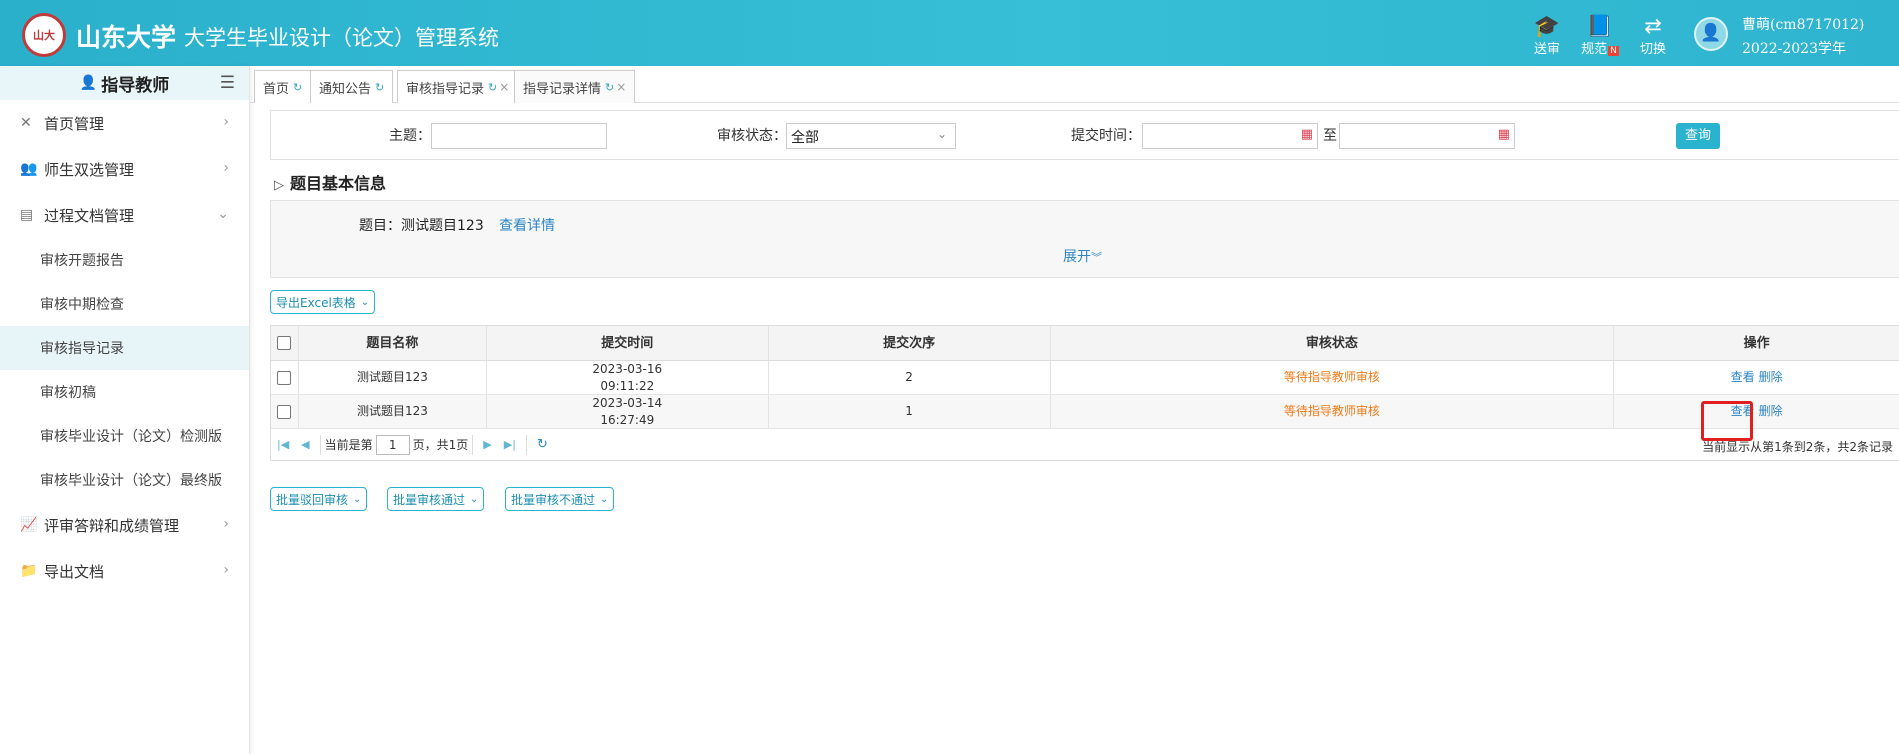 The width and height of the screenshot is (1899, 754). What do you see at coordinates (1653, 35) in the screenshot?
I see `switch-button: ⇄ 切换` at bounding box center [1653, 35].